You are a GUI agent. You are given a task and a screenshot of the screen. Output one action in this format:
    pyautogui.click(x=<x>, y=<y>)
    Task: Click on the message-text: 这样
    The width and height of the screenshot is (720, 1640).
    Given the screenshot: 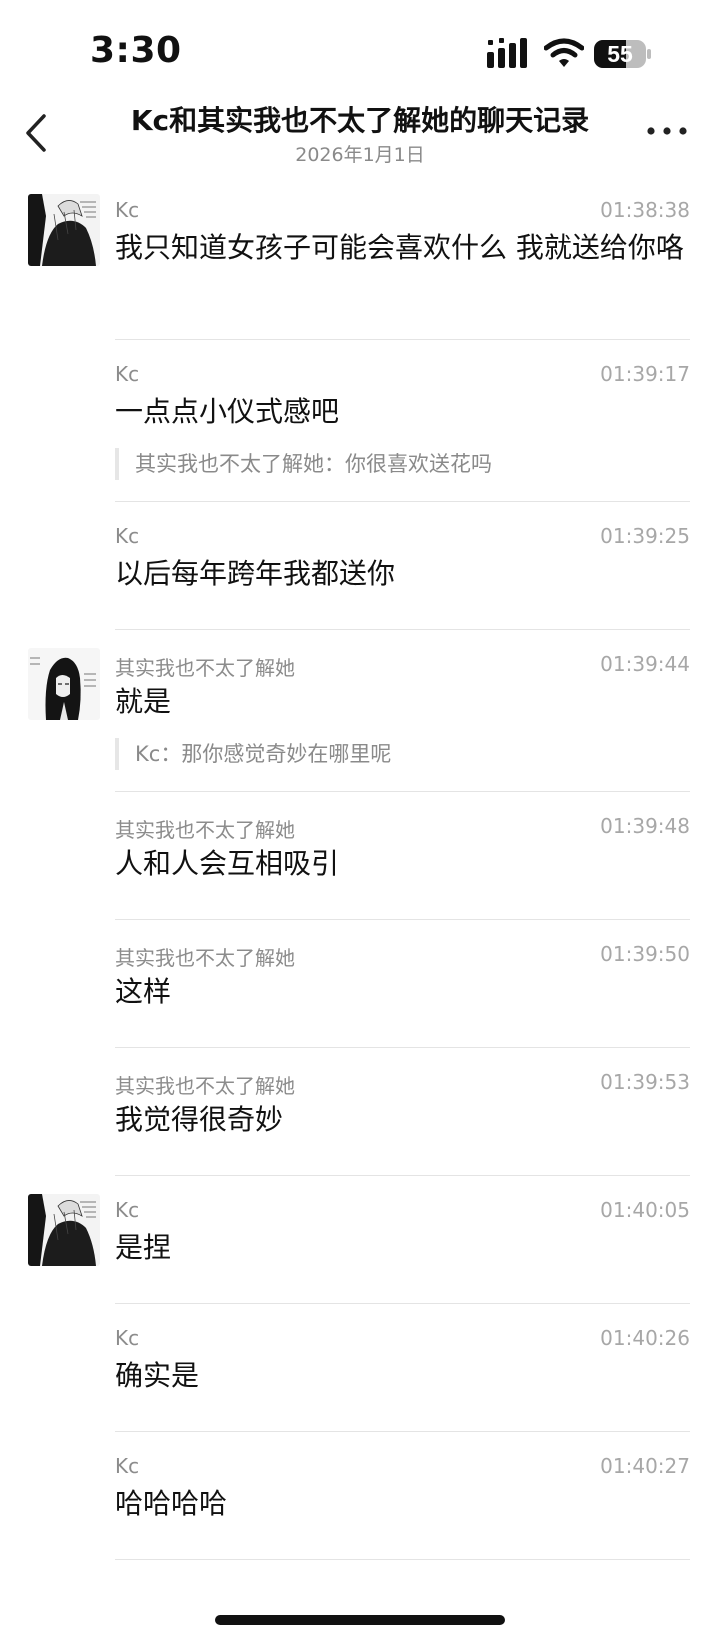 What is the action you would take?
    pyautogui.click(x=143, y=991)
    